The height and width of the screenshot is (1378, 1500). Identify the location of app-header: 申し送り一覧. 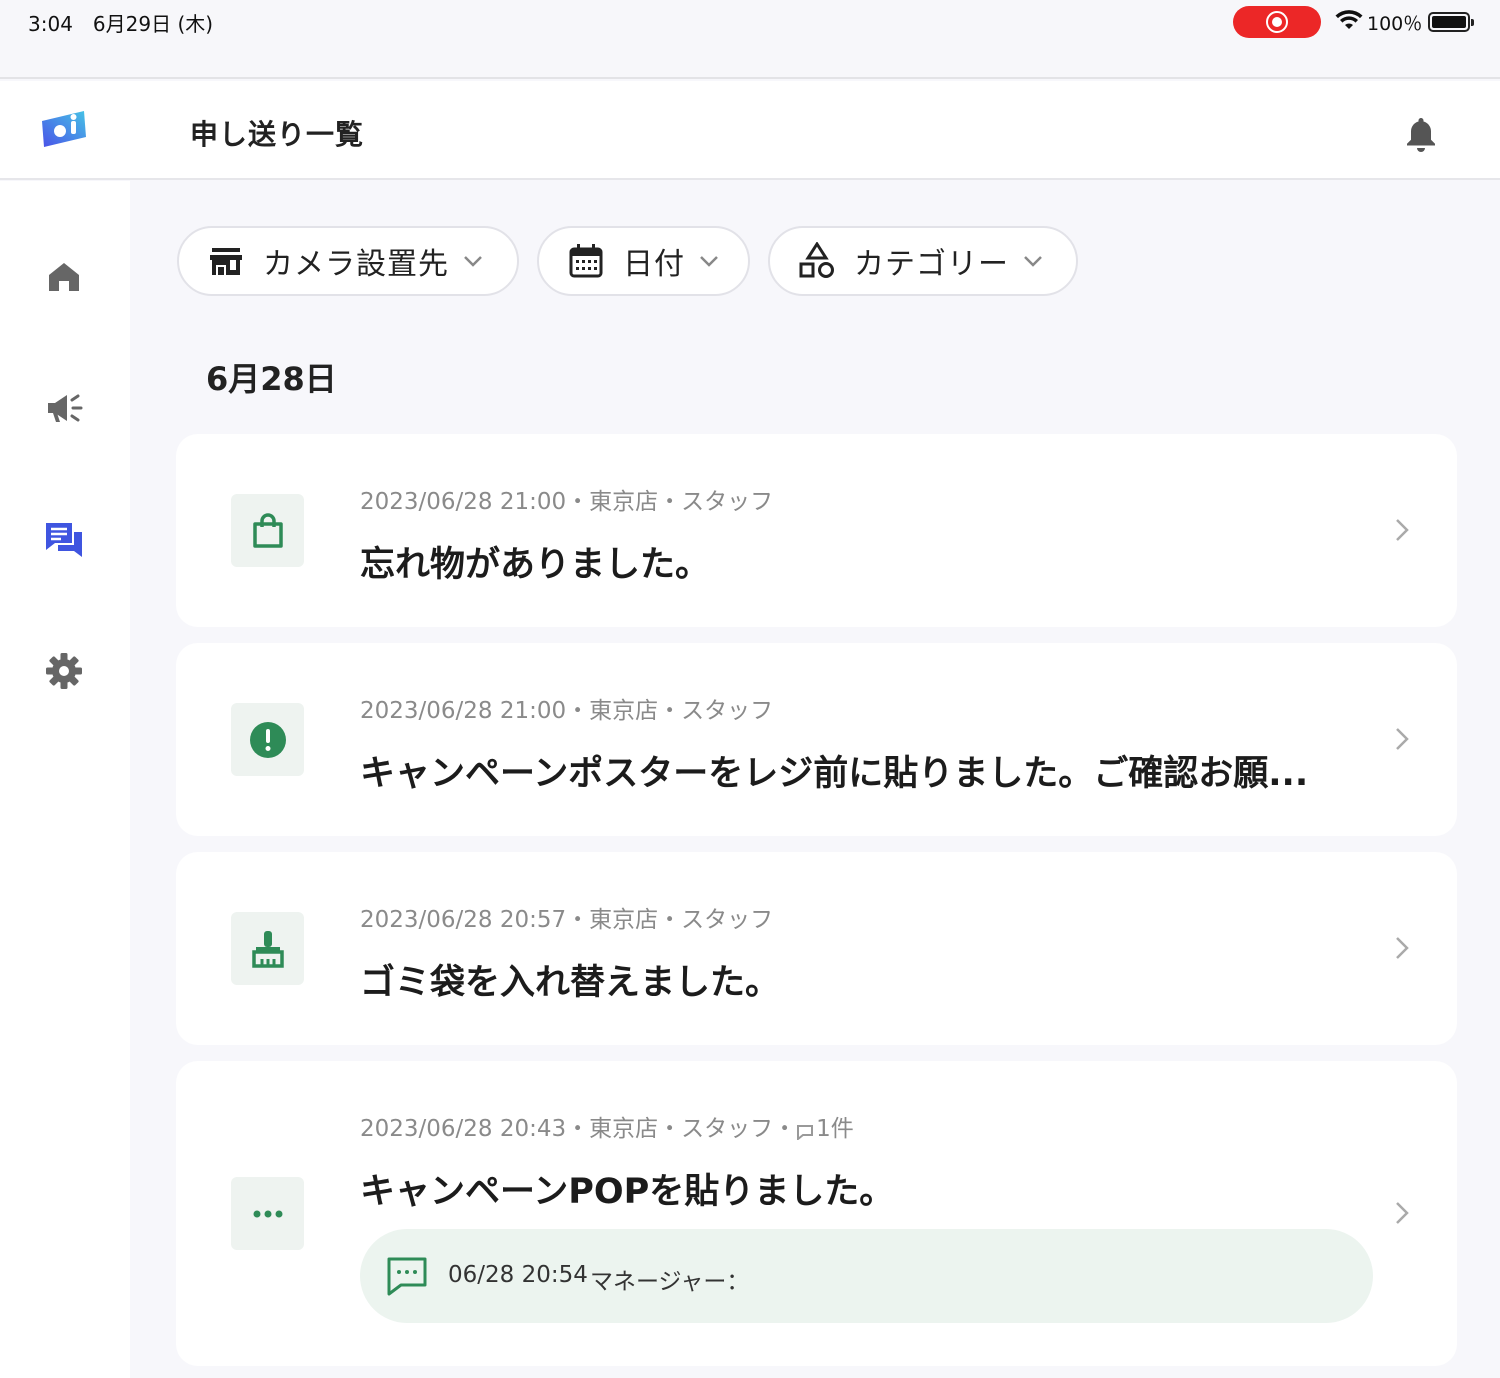
(750, 130).